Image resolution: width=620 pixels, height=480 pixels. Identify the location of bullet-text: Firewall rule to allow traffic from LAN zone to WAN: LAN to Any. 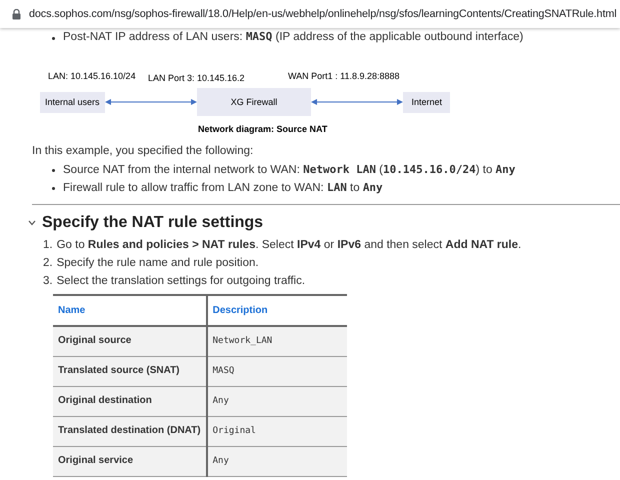
(223, 188).